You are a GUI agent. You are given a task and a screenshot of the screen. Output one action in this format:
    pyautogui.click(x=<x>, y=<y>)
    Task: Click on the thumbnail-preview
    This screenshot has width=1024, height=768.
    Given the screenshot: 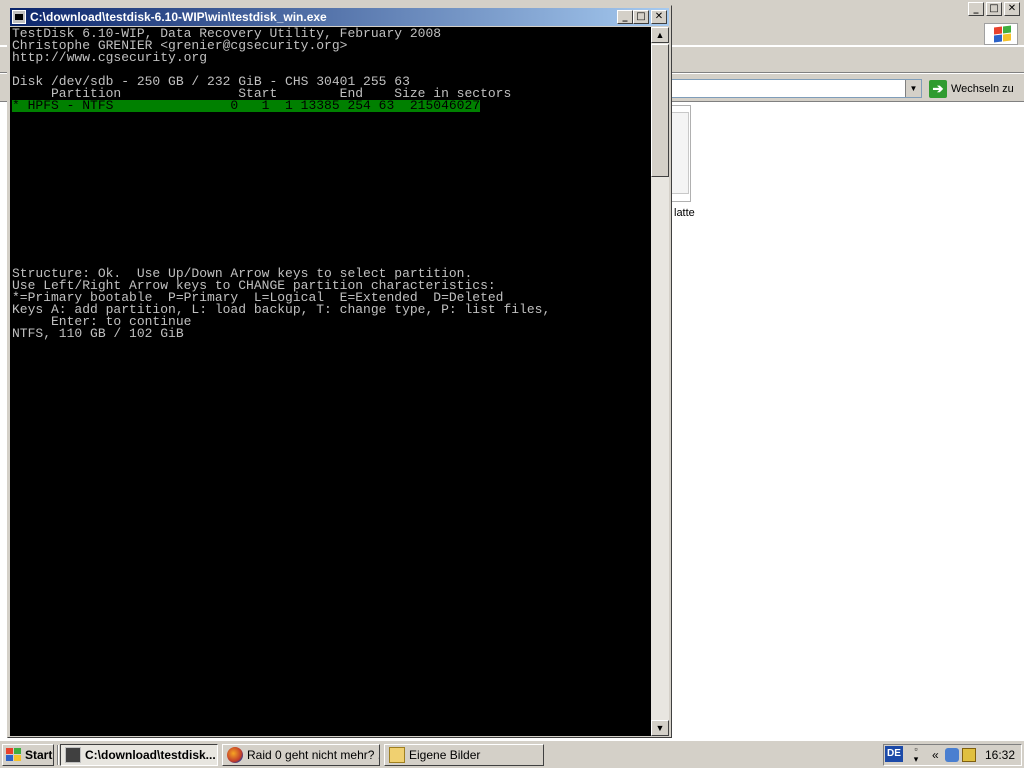 What is the action you would take?
    pyautogui.click(x=680, y=153)
    